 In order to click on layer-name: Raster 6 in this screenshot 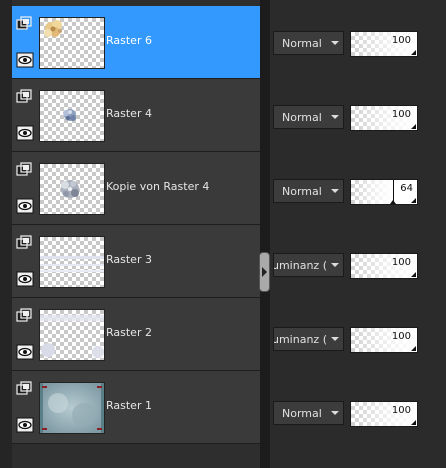, I will do `click(129, 40)`.